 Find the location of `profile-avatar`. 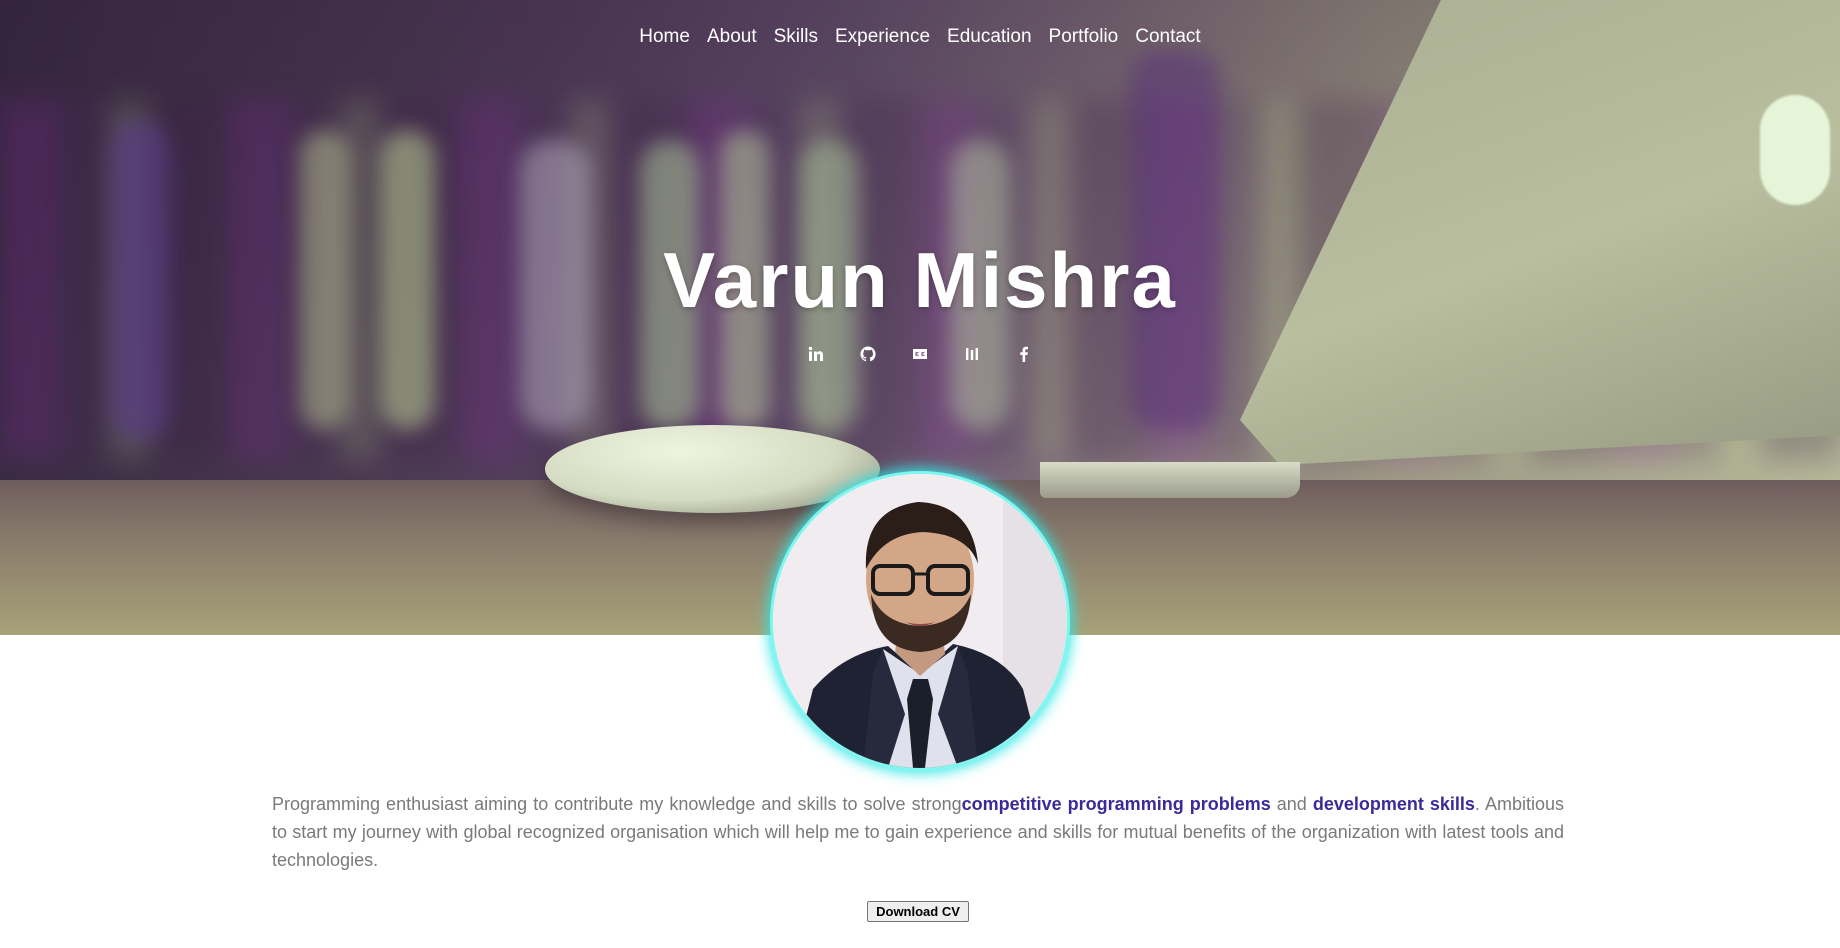

profile-avatar is located at coordinates (920, 621).